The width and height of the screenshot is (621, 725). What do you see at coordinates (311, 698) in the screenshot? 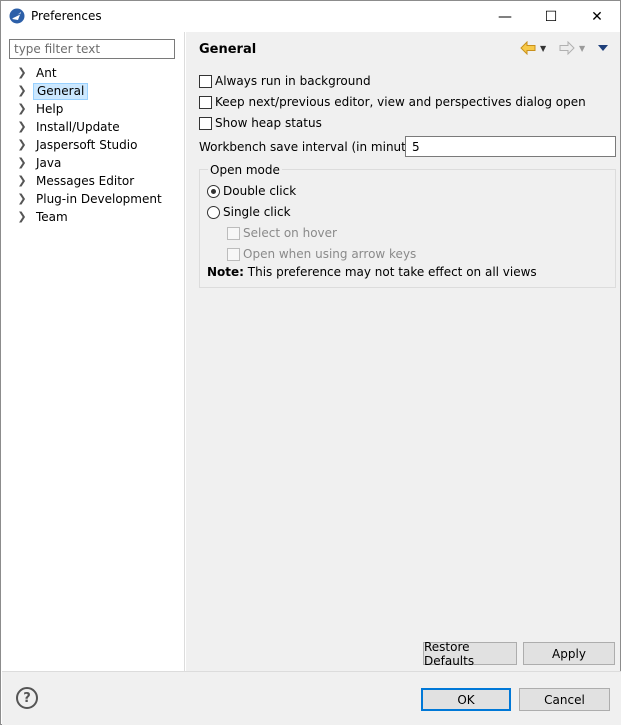
I see `dialog-footer: ? OK Cancel` at bounding box center [311, 698].